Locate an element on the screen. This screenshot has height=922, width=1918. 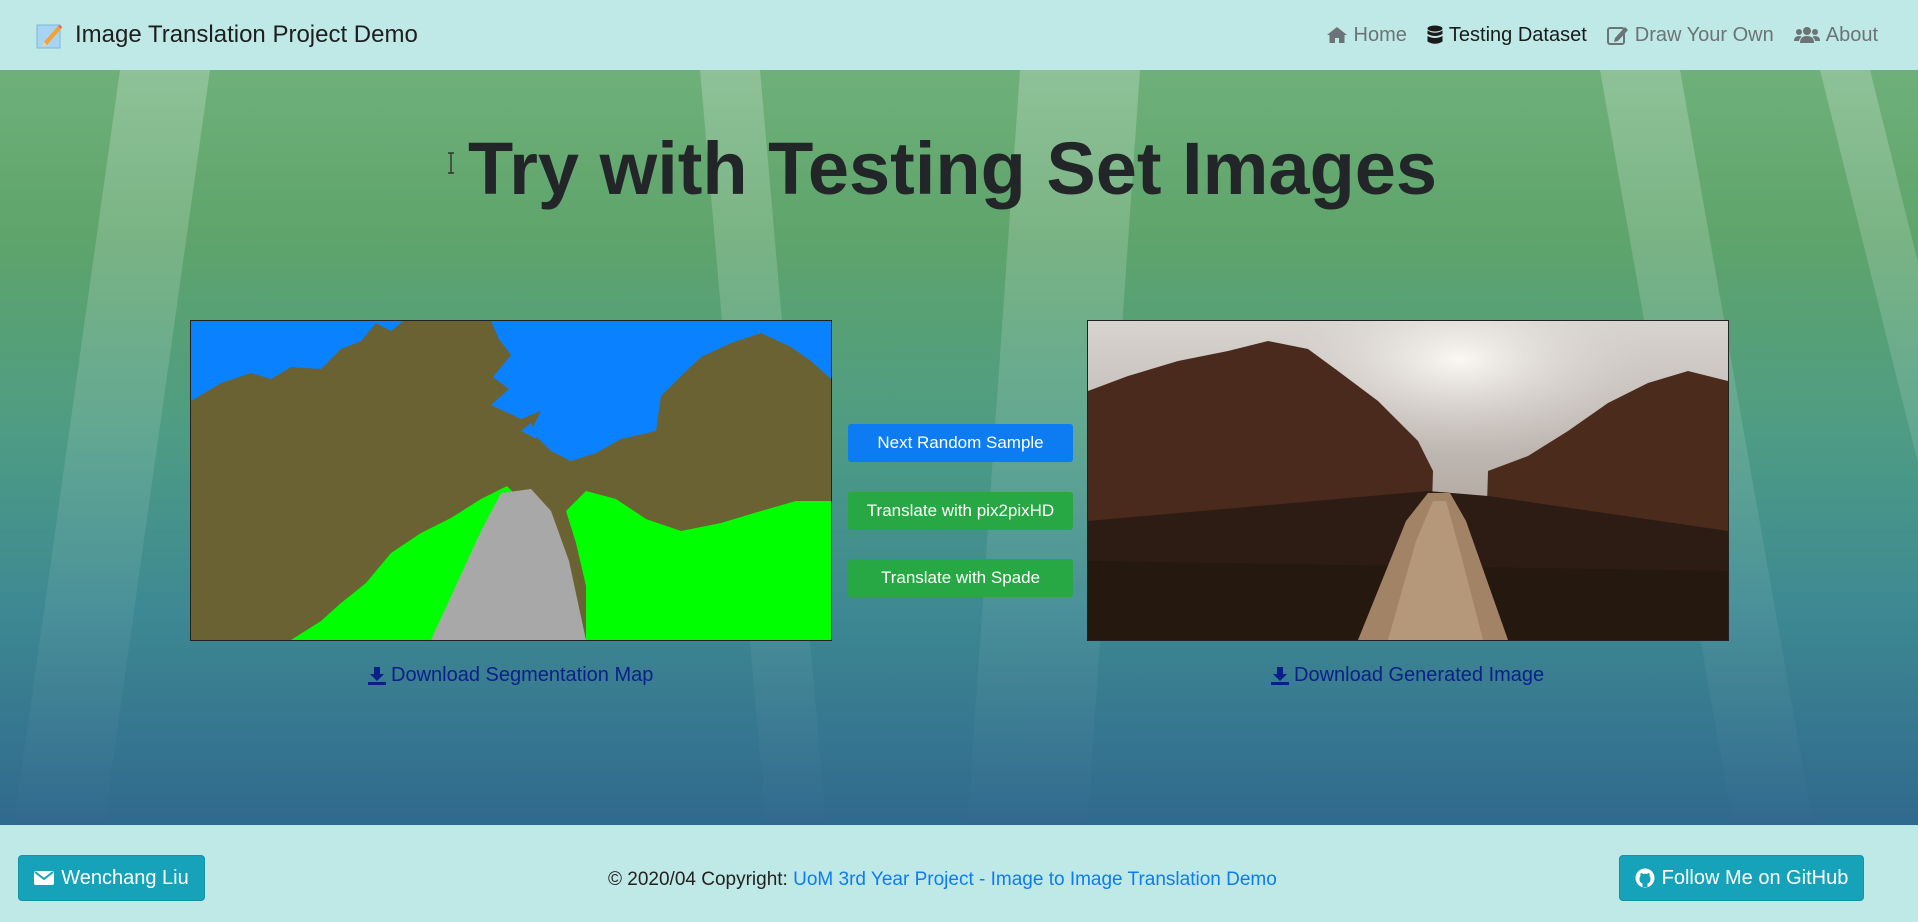
envelope-icon is located at coordinates (44, 878).